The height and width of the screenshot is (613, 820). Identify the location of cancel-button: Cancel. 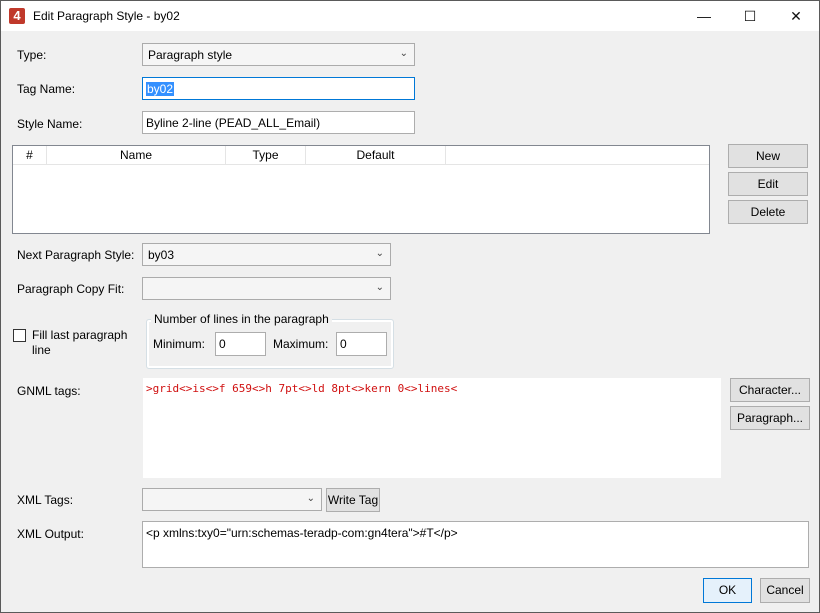
(785, 590).